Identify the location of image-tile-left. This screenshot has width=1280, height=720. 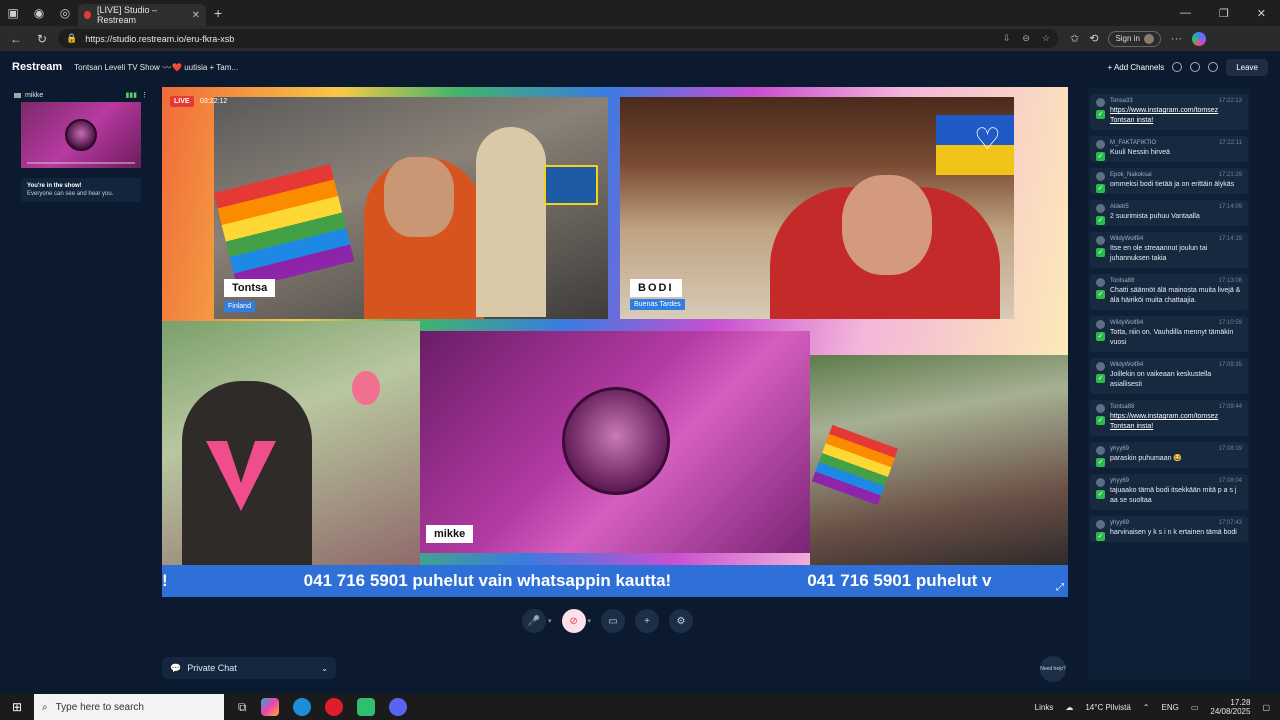
(291, 443).